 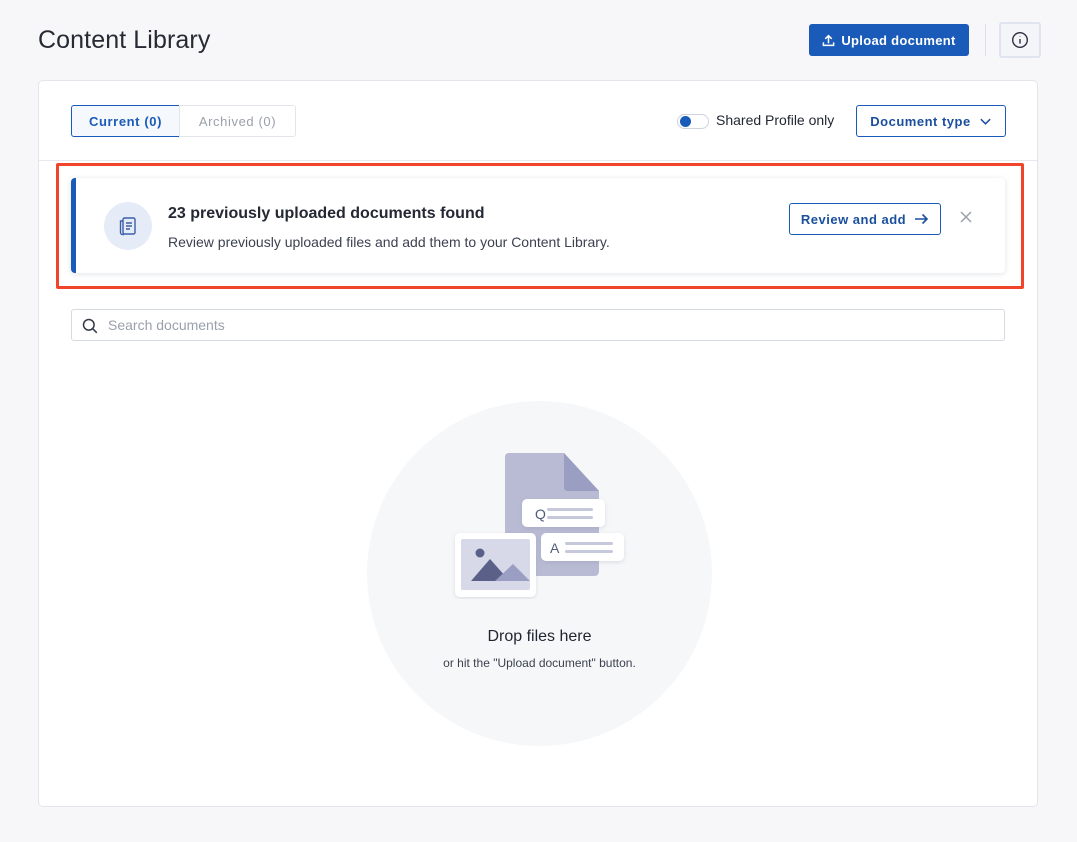 I want to click on search-icon, so click(x=90, y=326).